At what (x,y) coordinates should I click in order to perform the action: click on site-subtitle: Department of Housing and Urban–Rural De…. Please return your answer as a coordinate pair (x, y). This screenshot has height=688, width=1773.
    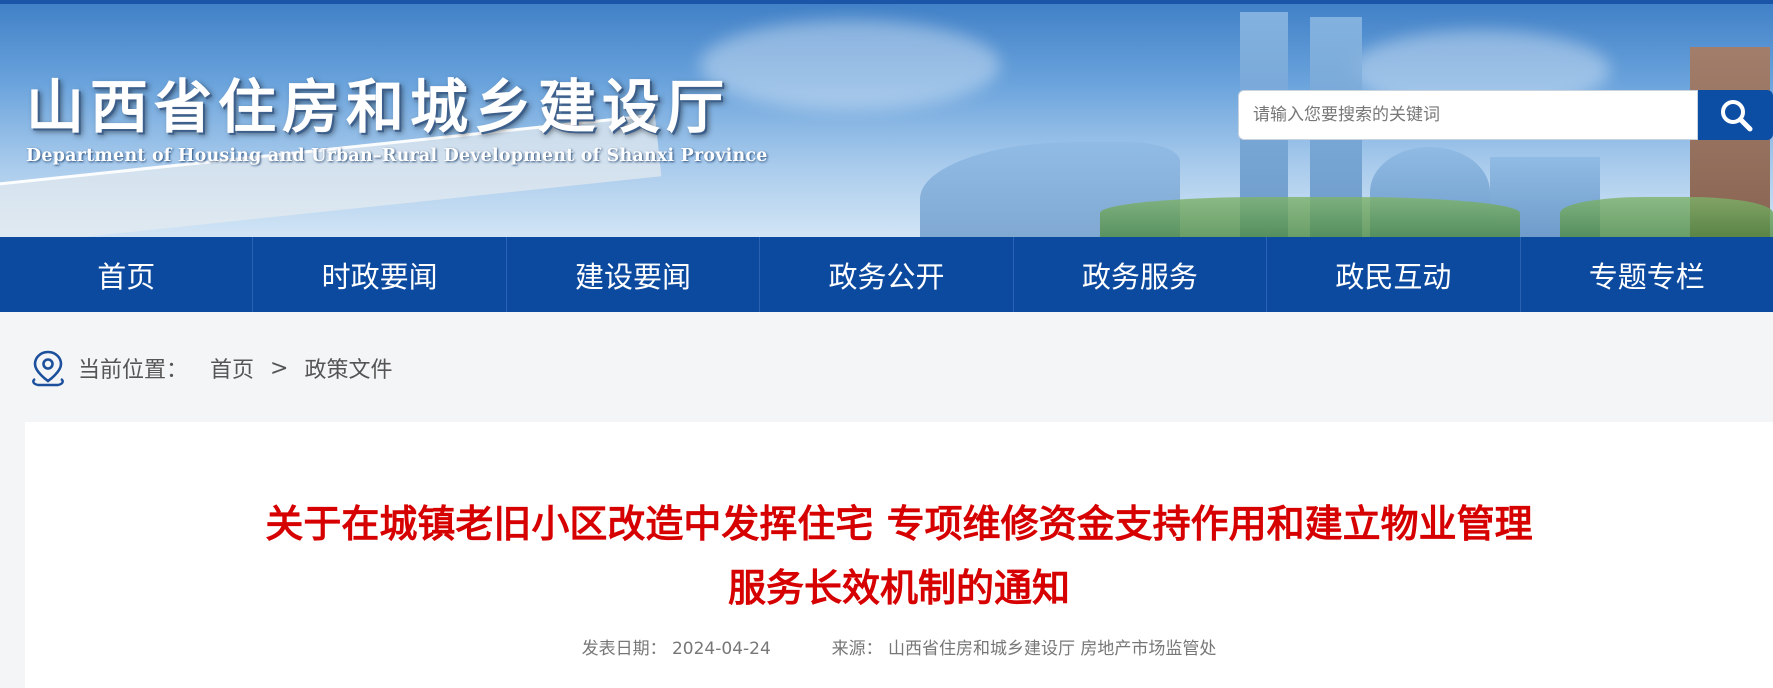
    Looking at the image, I should click on (397, 156).